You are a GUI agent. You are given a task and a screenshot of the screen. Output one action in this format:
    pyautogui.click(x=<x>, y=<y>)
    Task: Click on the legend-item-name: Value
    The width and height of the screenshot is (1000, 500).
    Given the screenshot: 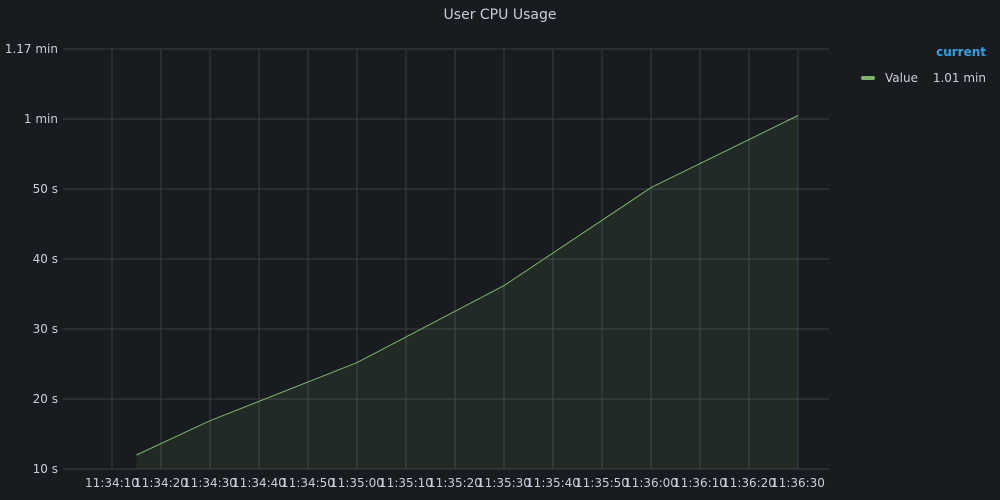 What is the action you would take?
    pyautogui.click(x=901, y=78)
    